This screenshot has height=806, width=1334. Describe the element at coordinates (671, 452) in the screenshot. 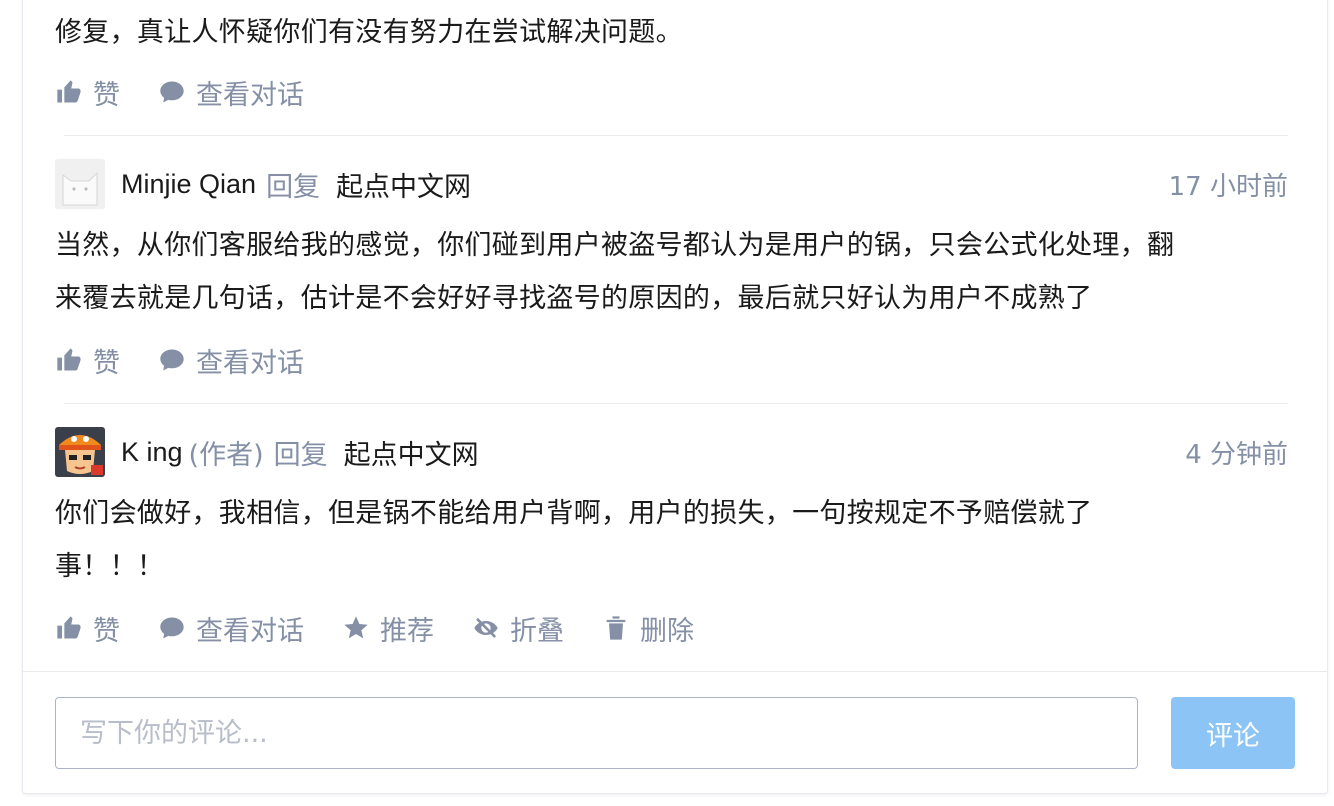

I see `comment-header: K ing (作者) 回复 起点中文网 4 分钟前` at that location.